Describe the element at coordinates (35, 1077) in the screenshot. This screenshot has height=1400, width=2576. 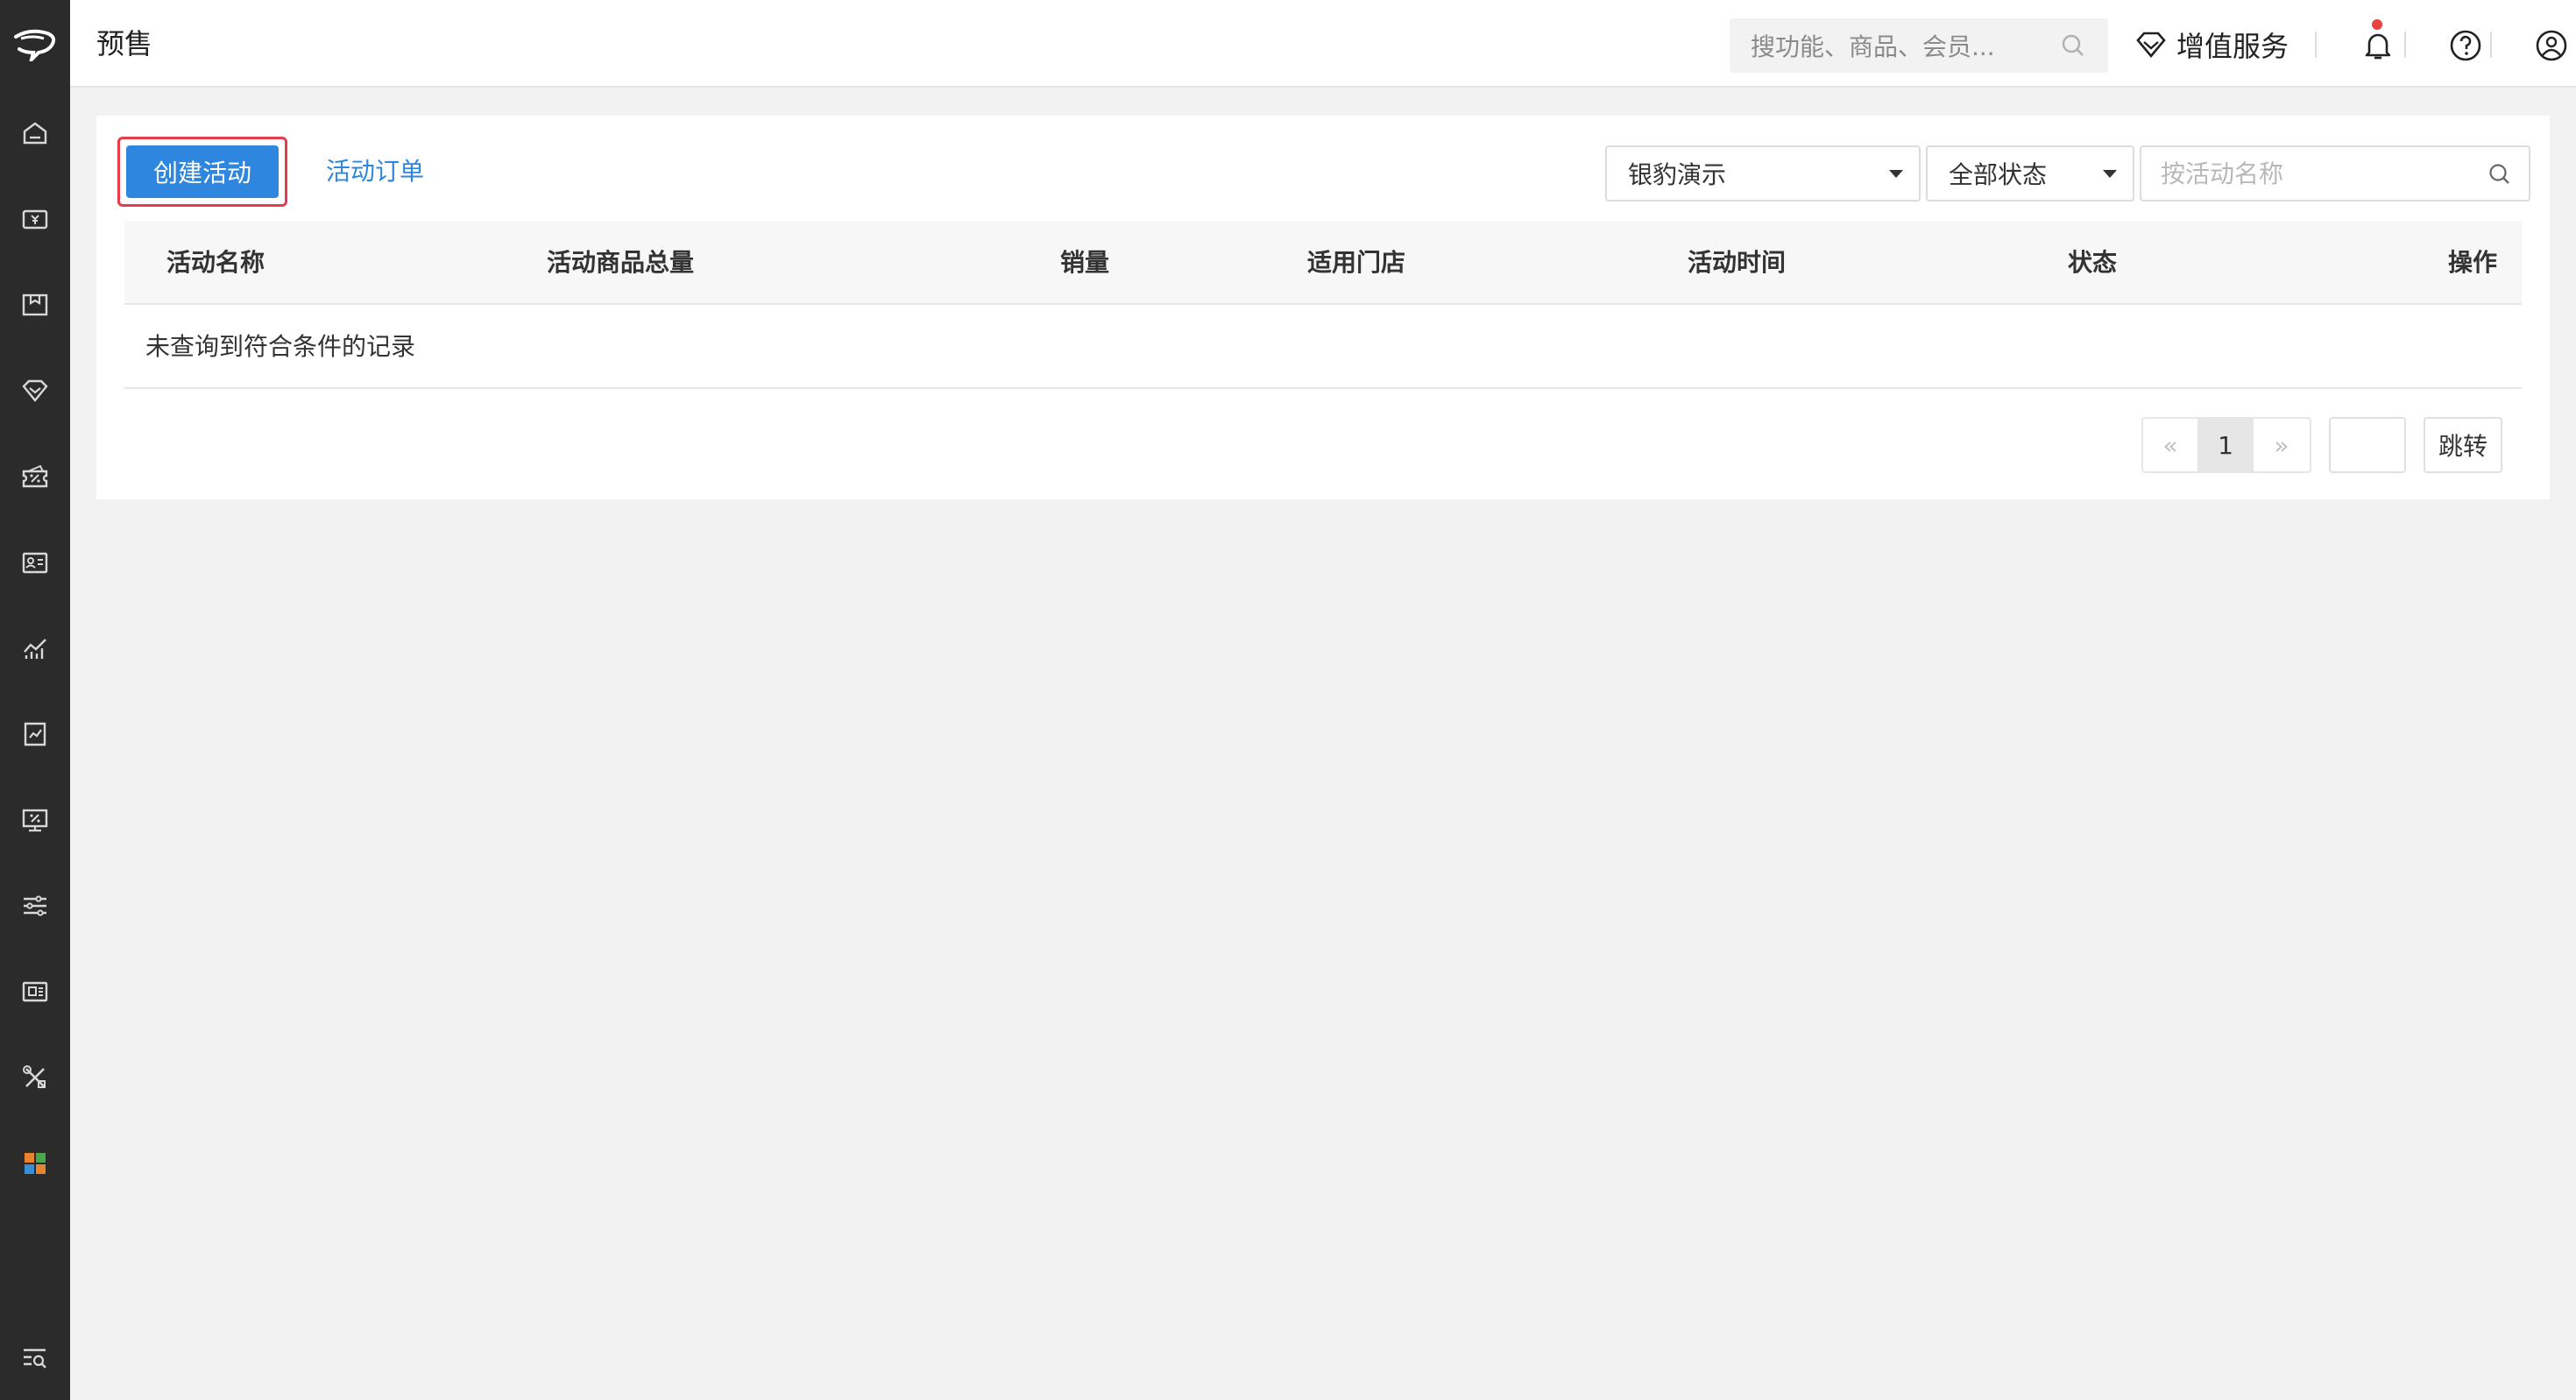
I see `tools-icon` at that location.